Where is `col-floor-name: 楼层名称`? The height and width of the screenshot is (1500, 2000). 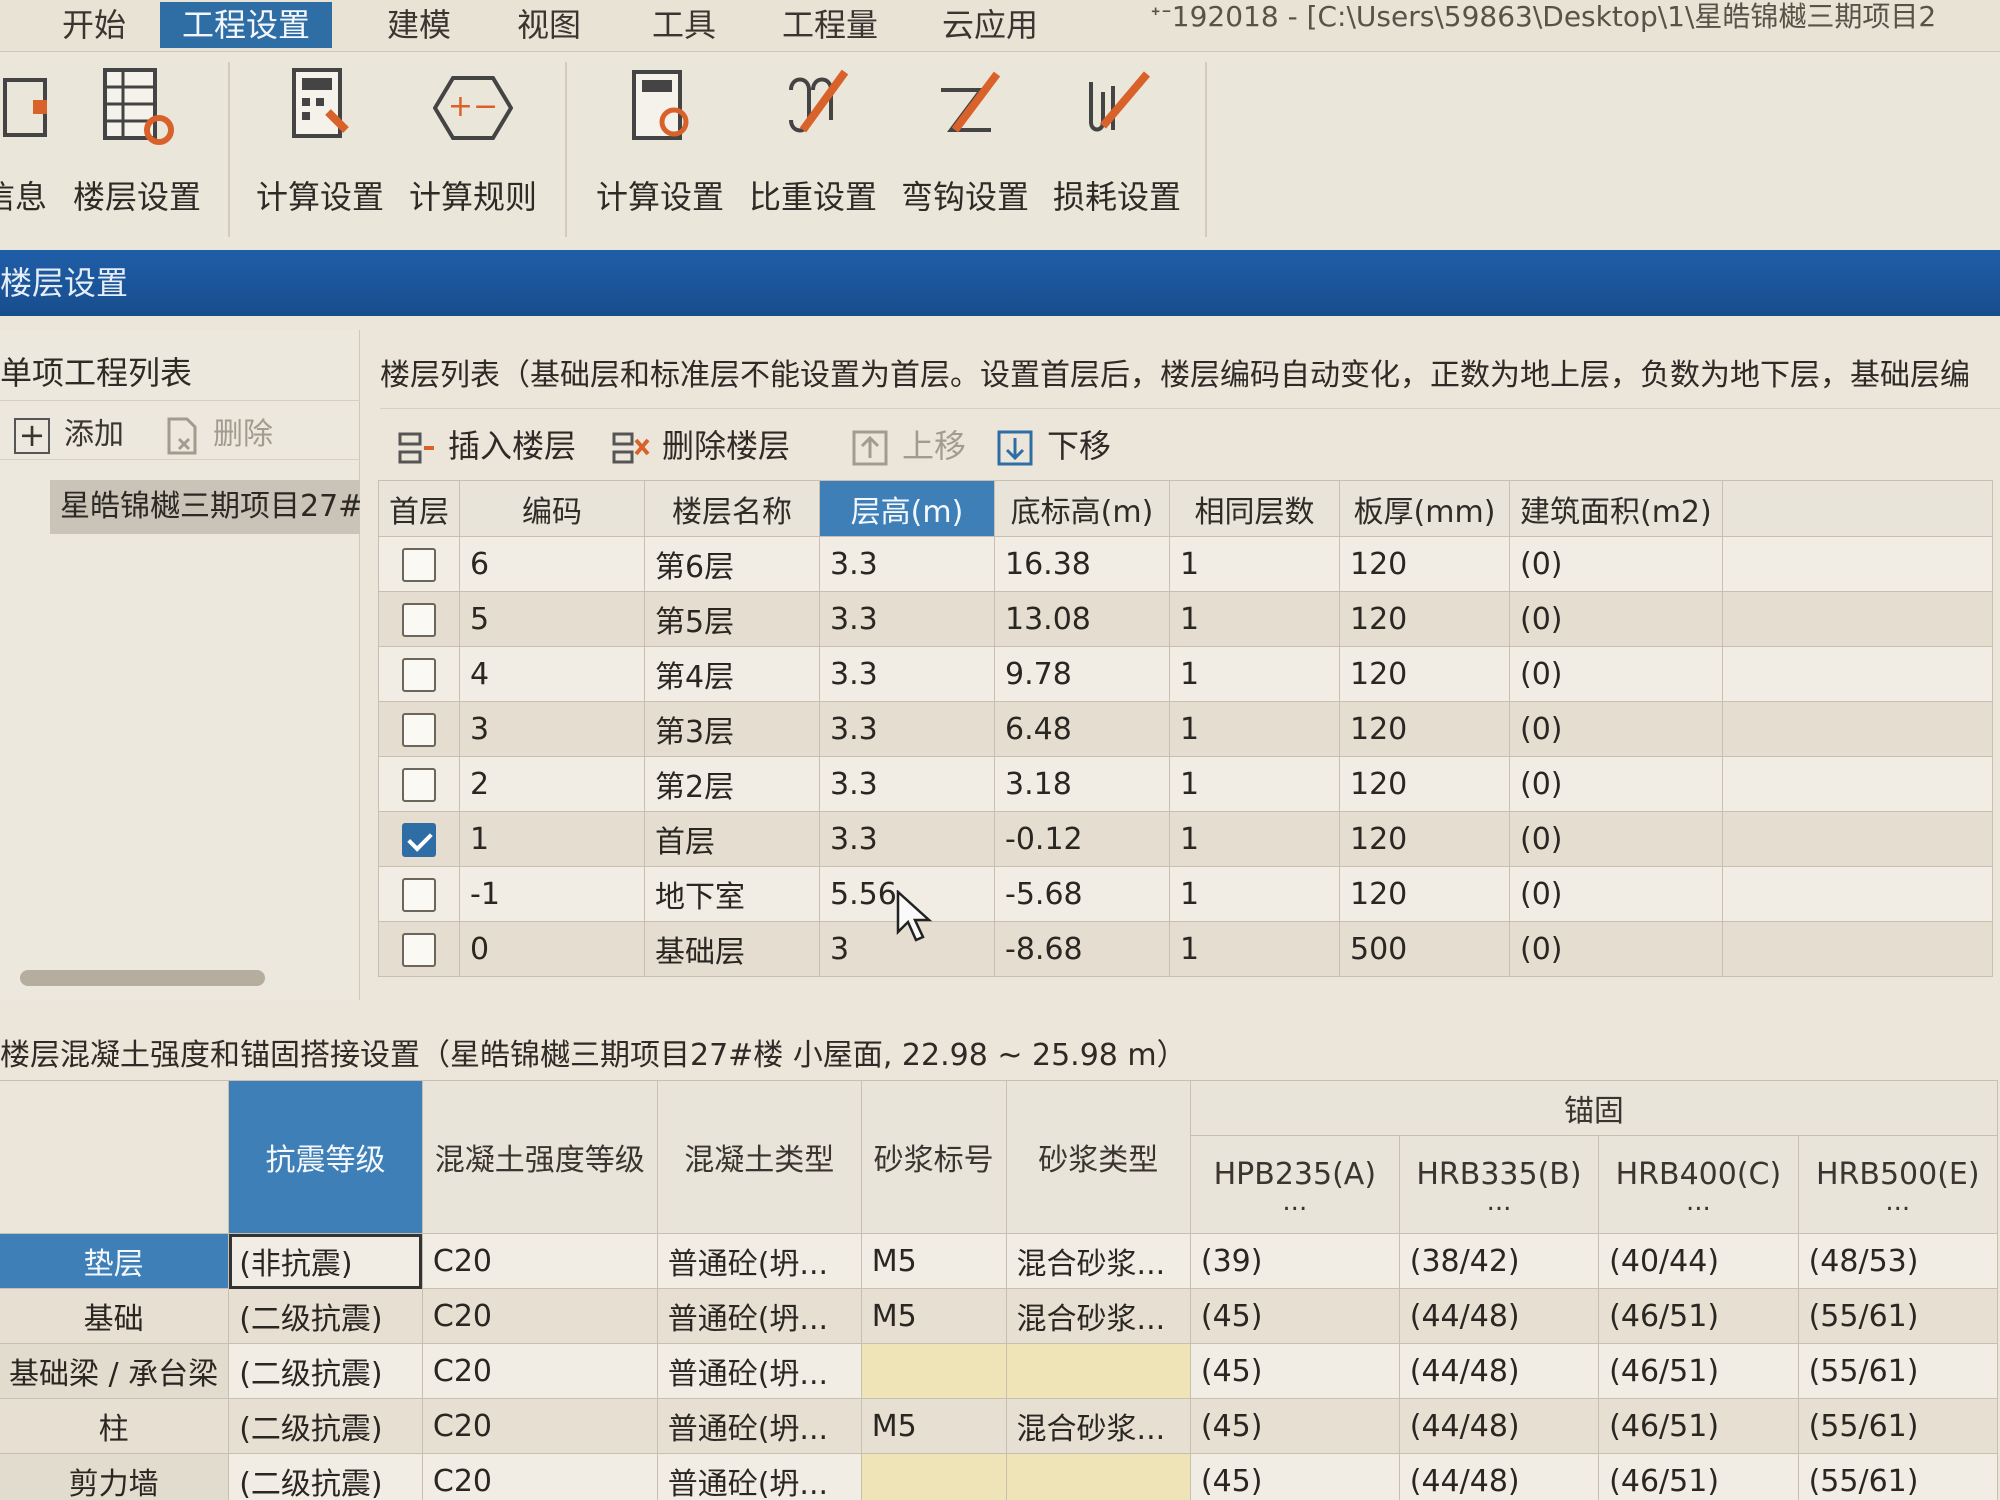 col-floor-name: 楼层名称 is located at coordinates (732, 508).